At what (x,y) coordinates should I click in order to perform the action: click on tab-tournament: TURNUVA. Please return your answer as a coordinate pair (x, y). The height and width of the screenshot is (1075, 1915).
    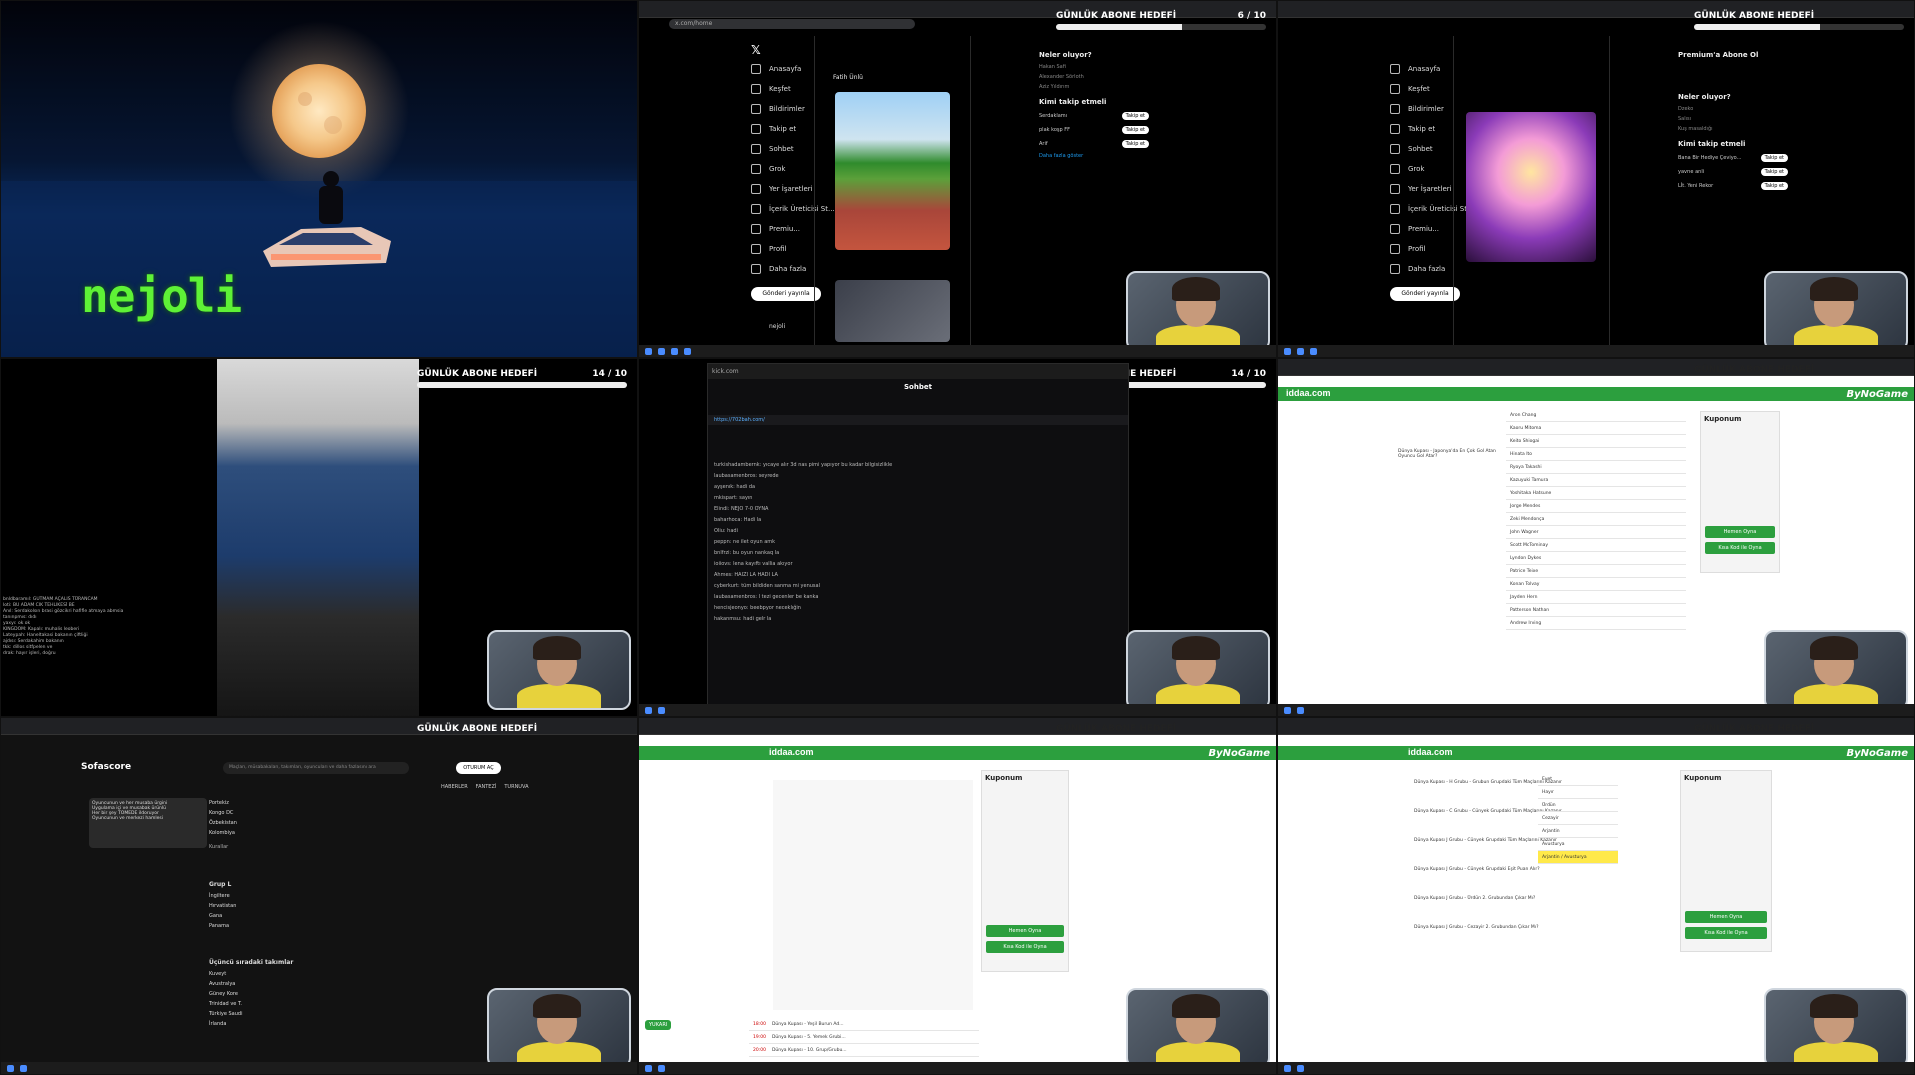
    Looking at the image, I should click on (516, 787).